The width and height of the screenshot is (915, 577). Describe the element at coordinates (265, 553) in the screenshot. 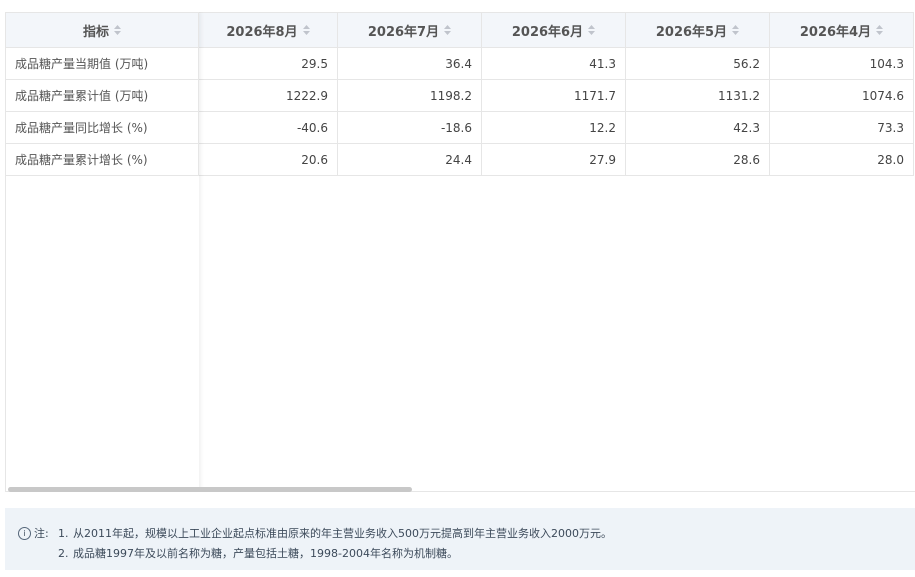

I see `note-text: 成品糖1997年及以前名称为糖，产量包括土糖，1998-2004年名称为机制糖。` at that location.